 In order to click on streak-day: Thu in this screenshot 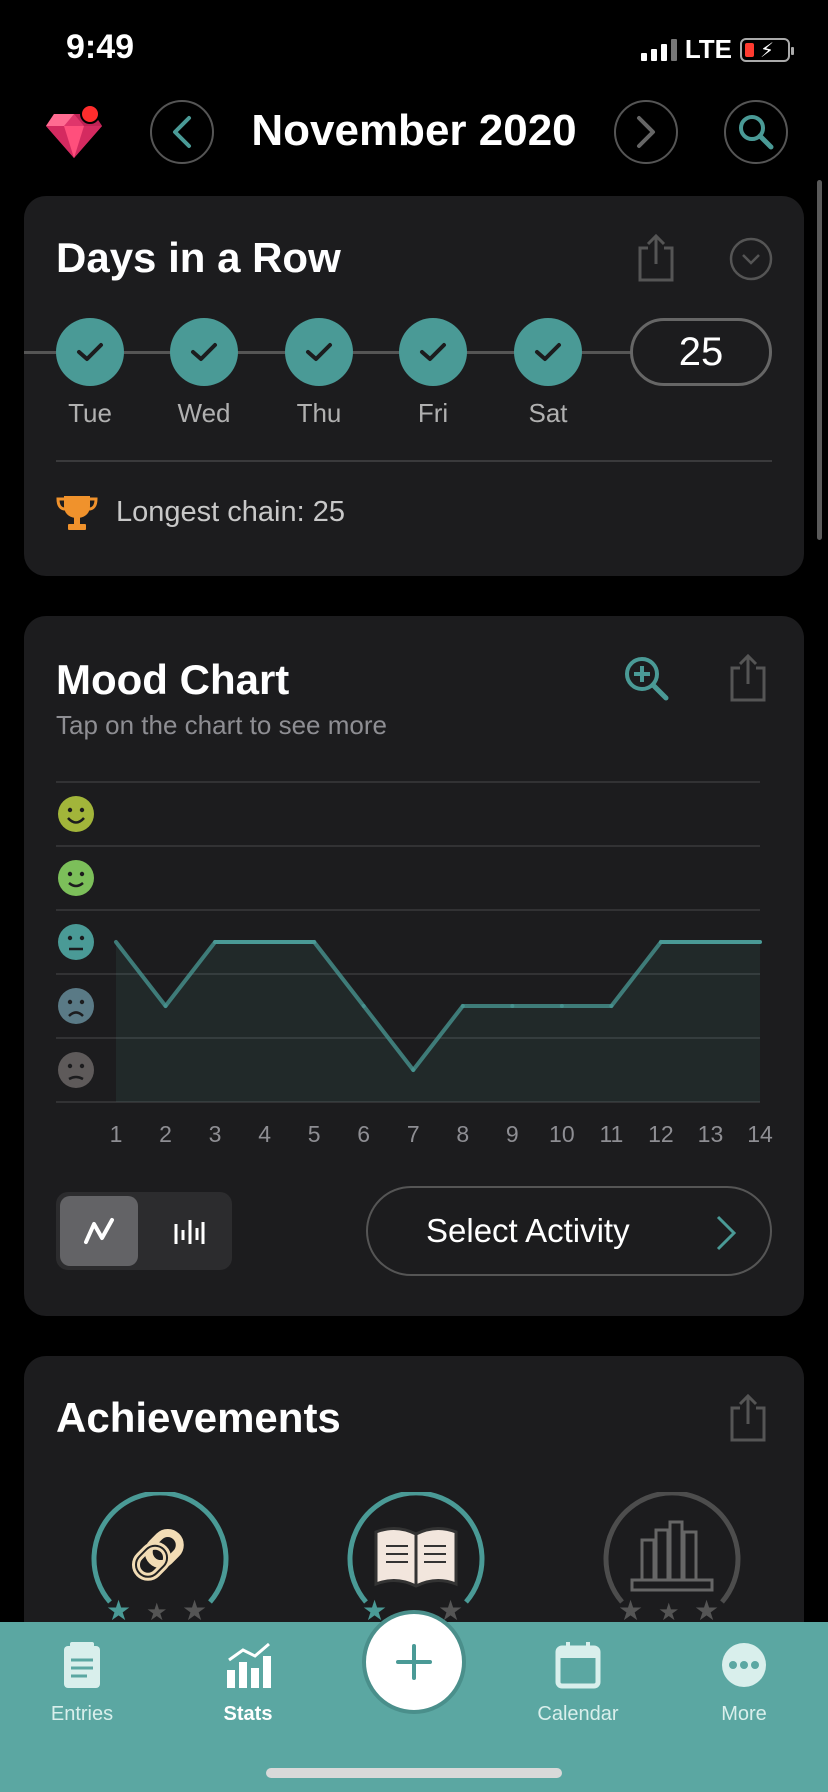, I will do `click(319, 373)`.